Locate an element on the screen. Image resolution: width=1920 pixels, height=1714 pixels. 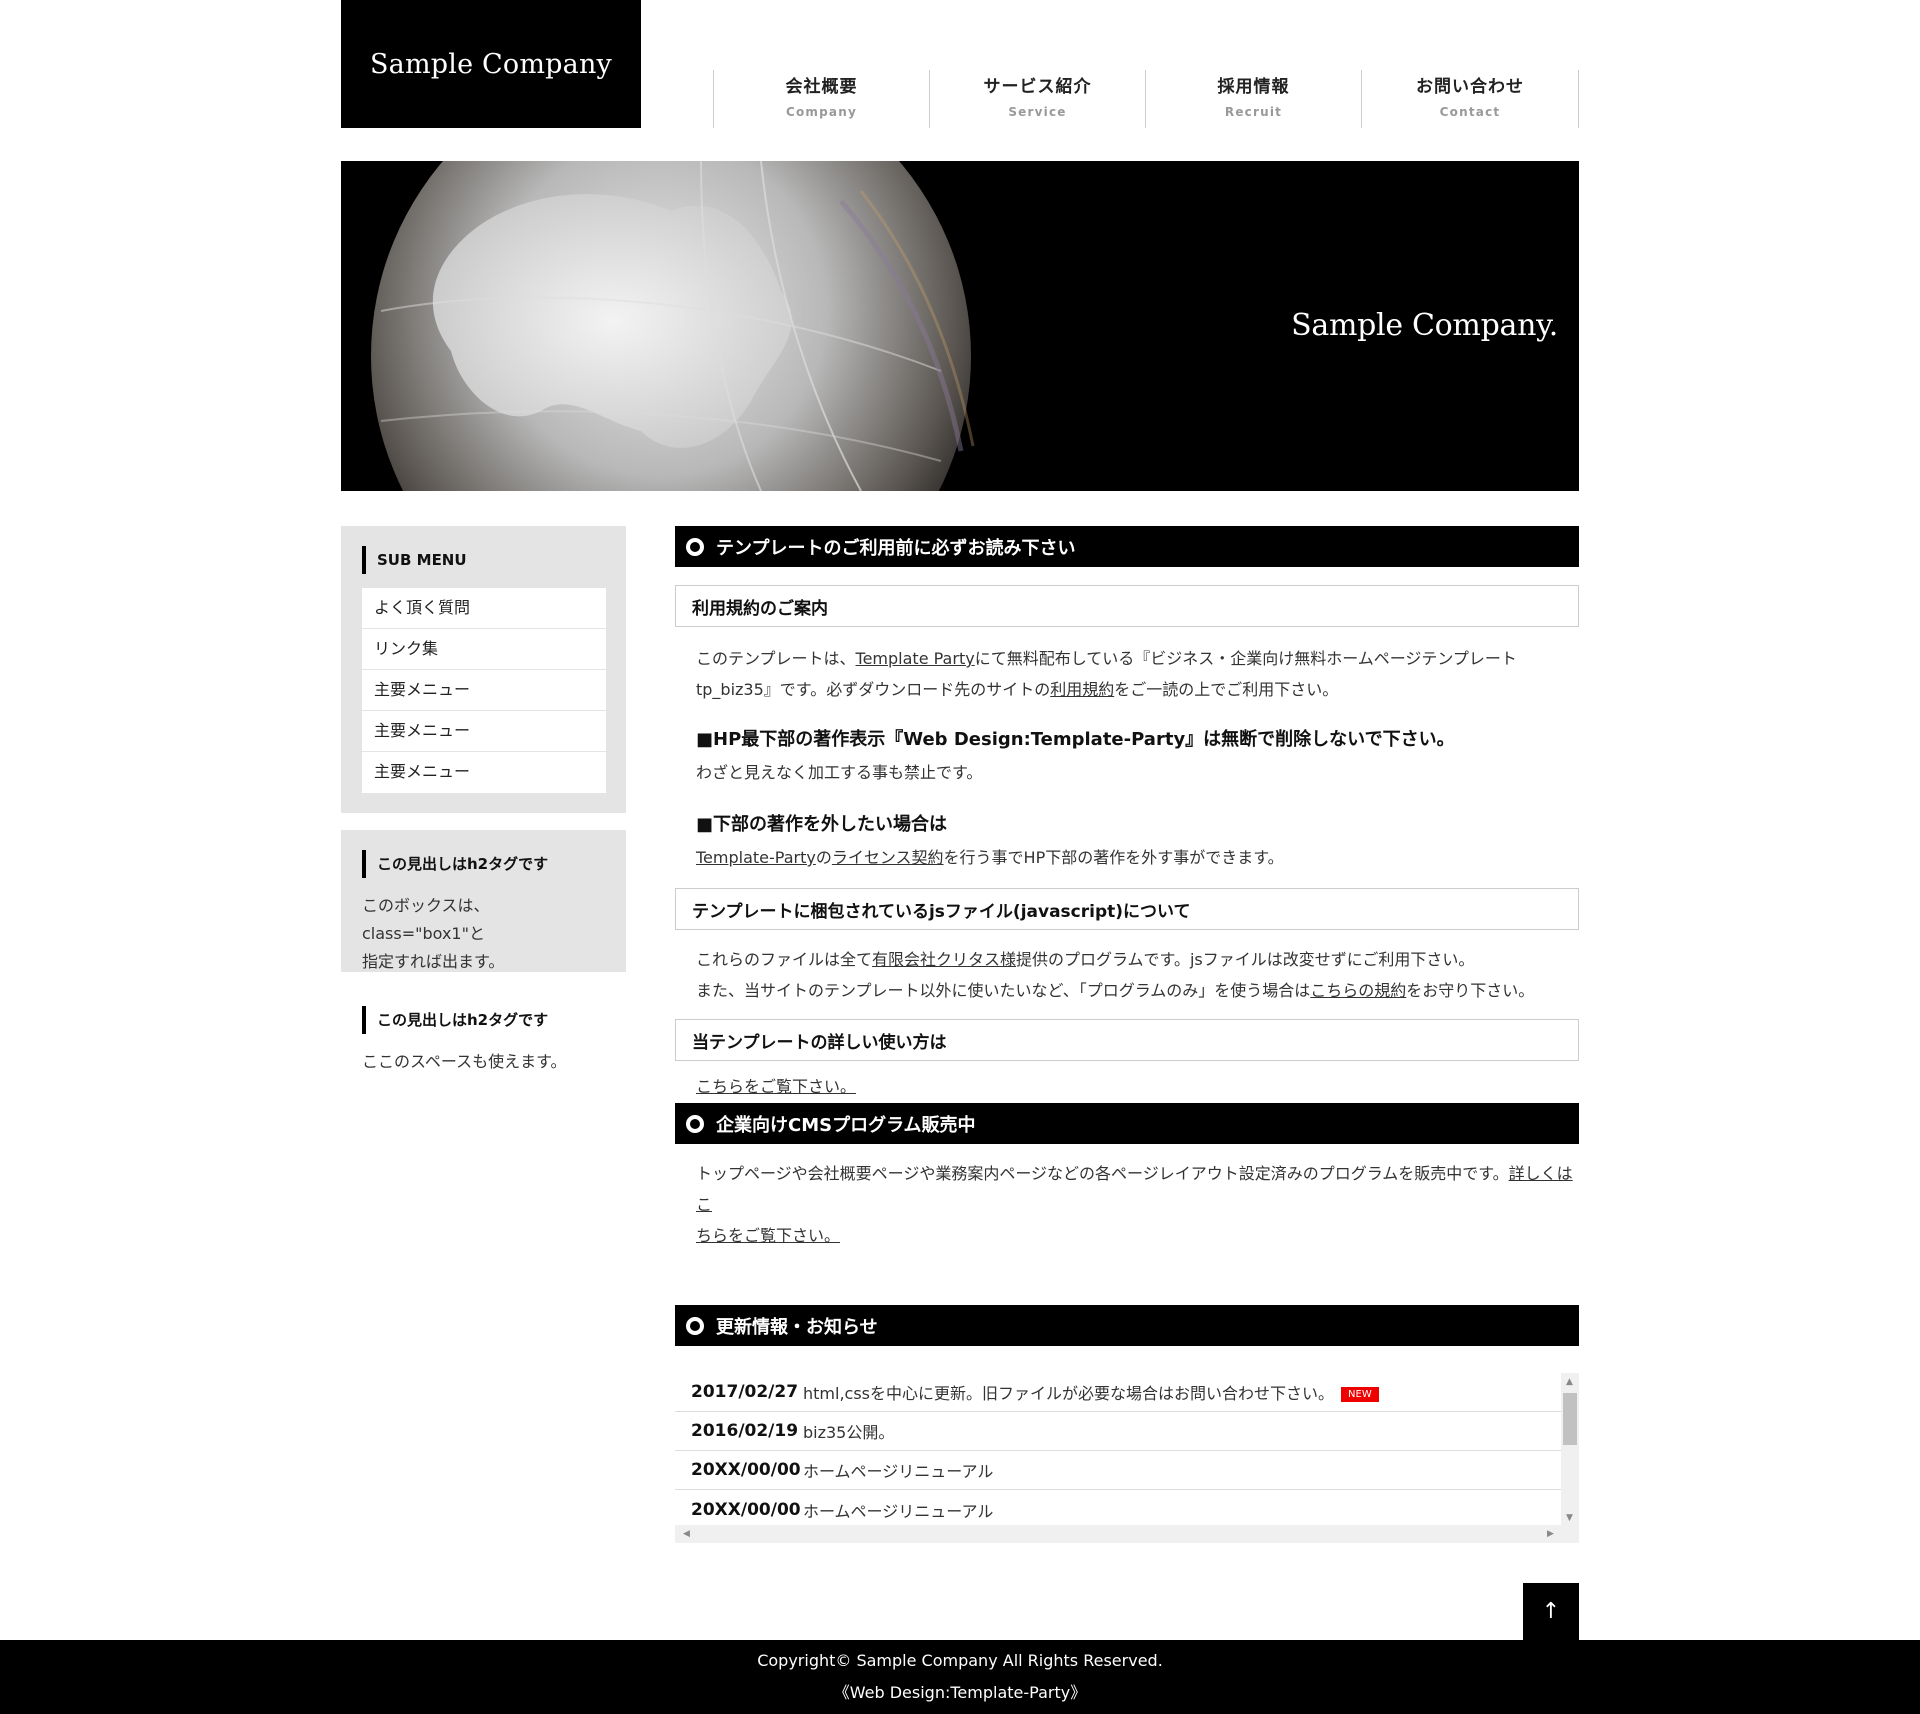
submenu-item-faq: よく頂く質問 is located at coordinates (484, 608).